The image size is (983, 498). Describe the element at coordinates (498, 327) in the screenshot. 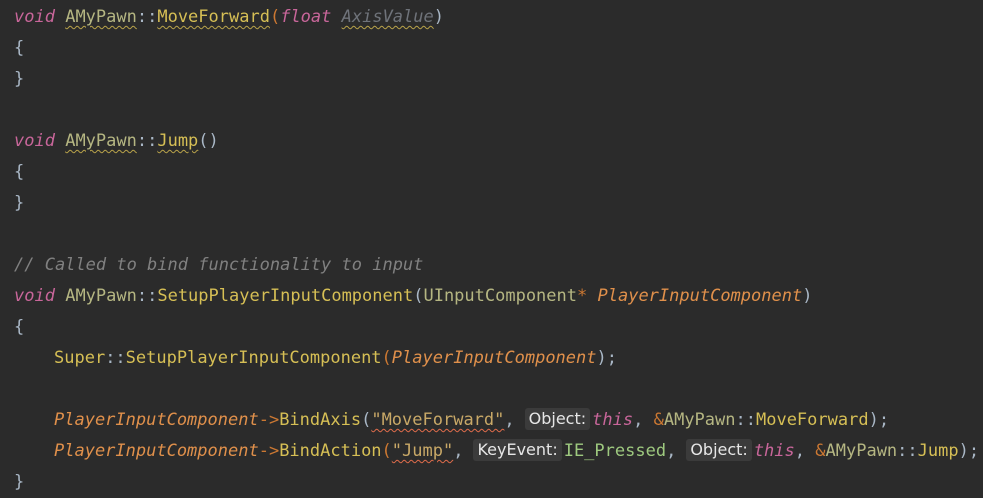

I see `code-line-11: {` at that location.